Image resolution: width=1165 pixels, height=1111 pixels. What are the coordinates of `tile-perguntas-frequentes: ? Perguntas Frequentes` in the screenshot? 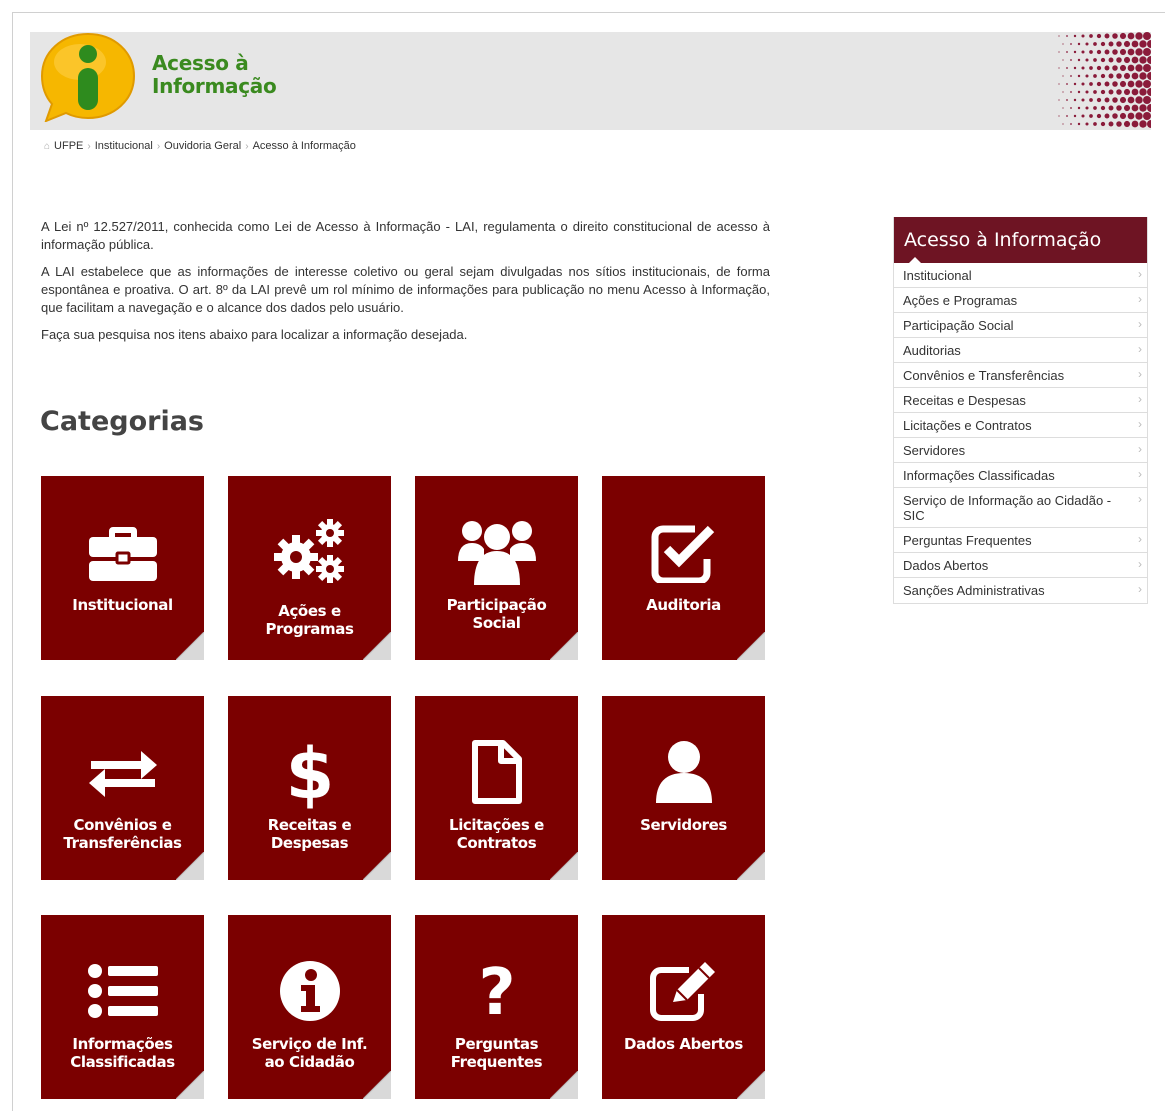 It's located at (496, 1007).